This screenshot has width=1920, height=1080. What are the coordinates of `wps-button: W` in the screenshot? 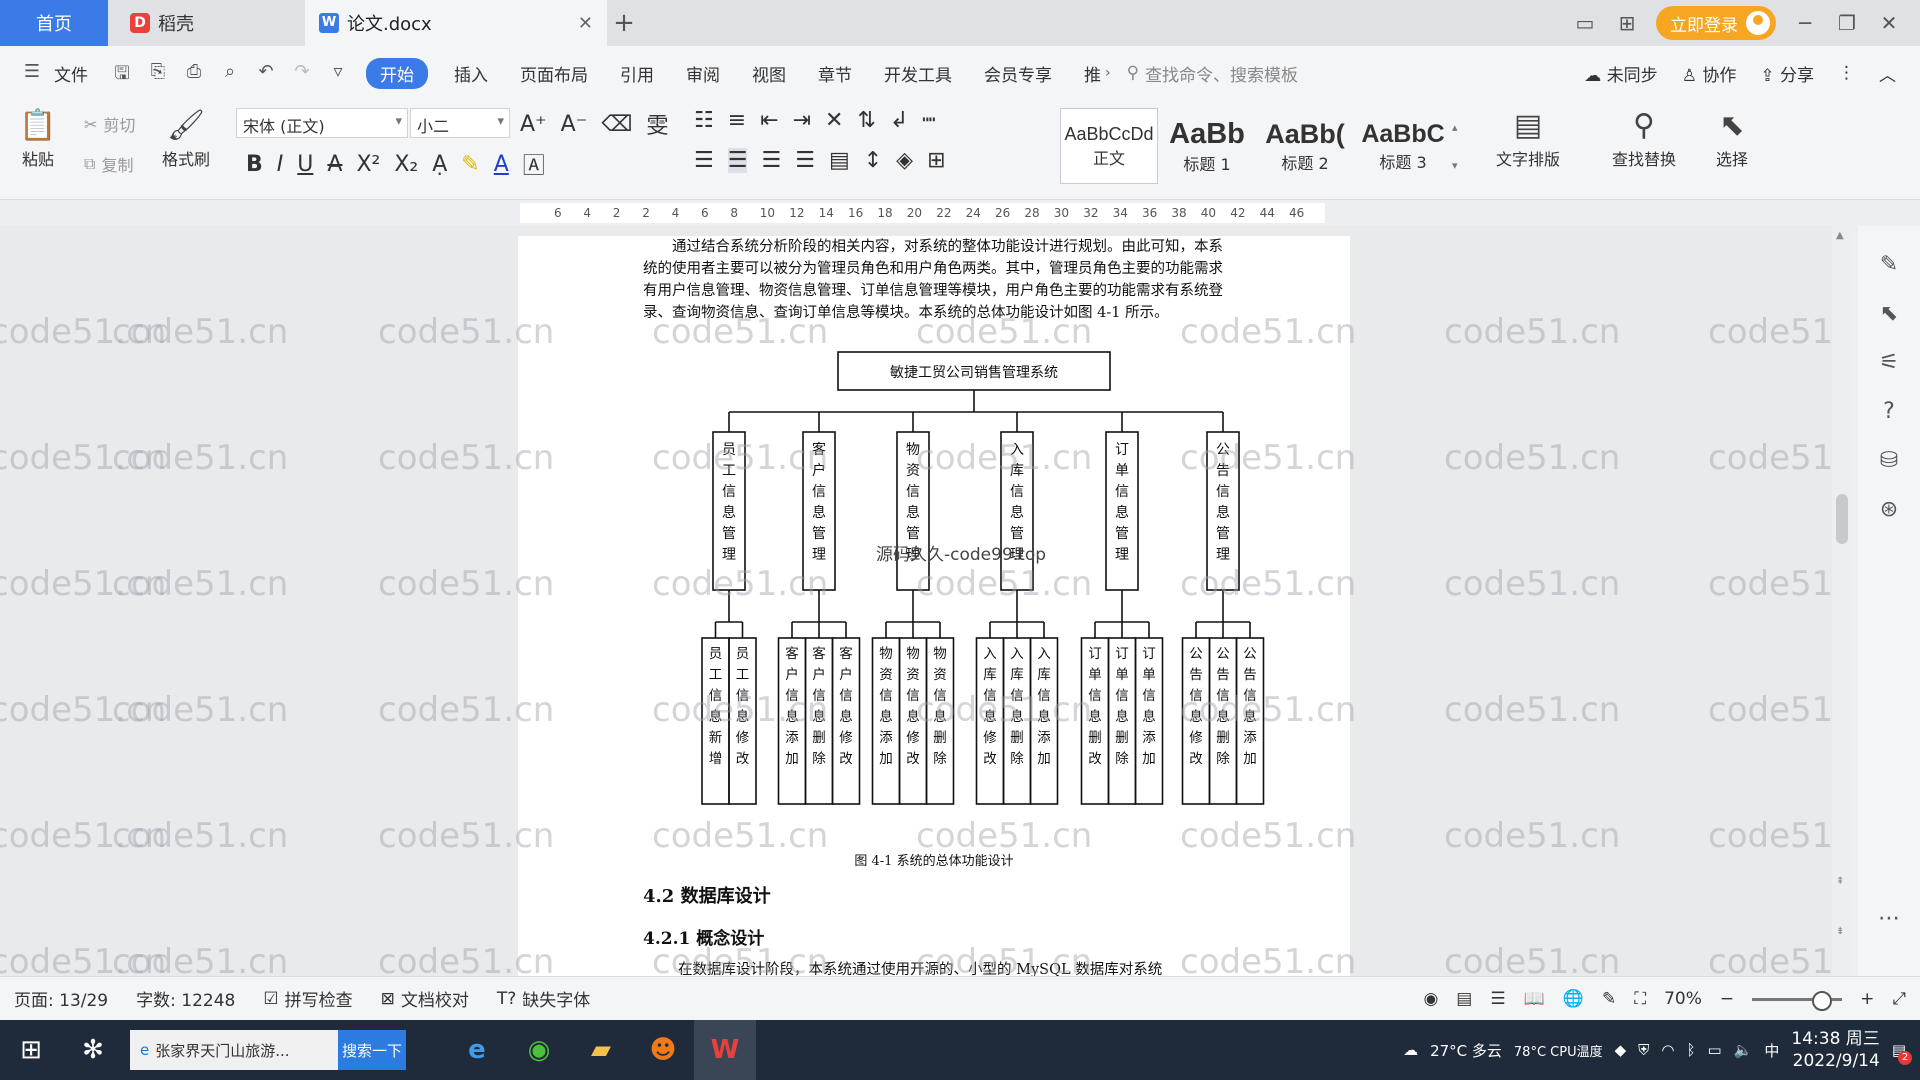 It's located at (725, 1050).